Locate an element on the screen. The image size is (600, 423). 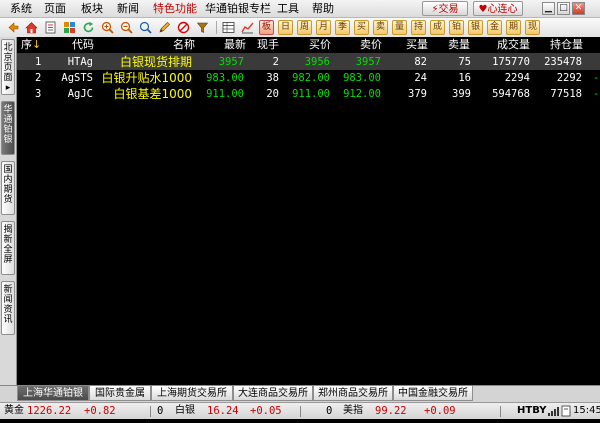
filter-icon is located at coordinates (202, 27).